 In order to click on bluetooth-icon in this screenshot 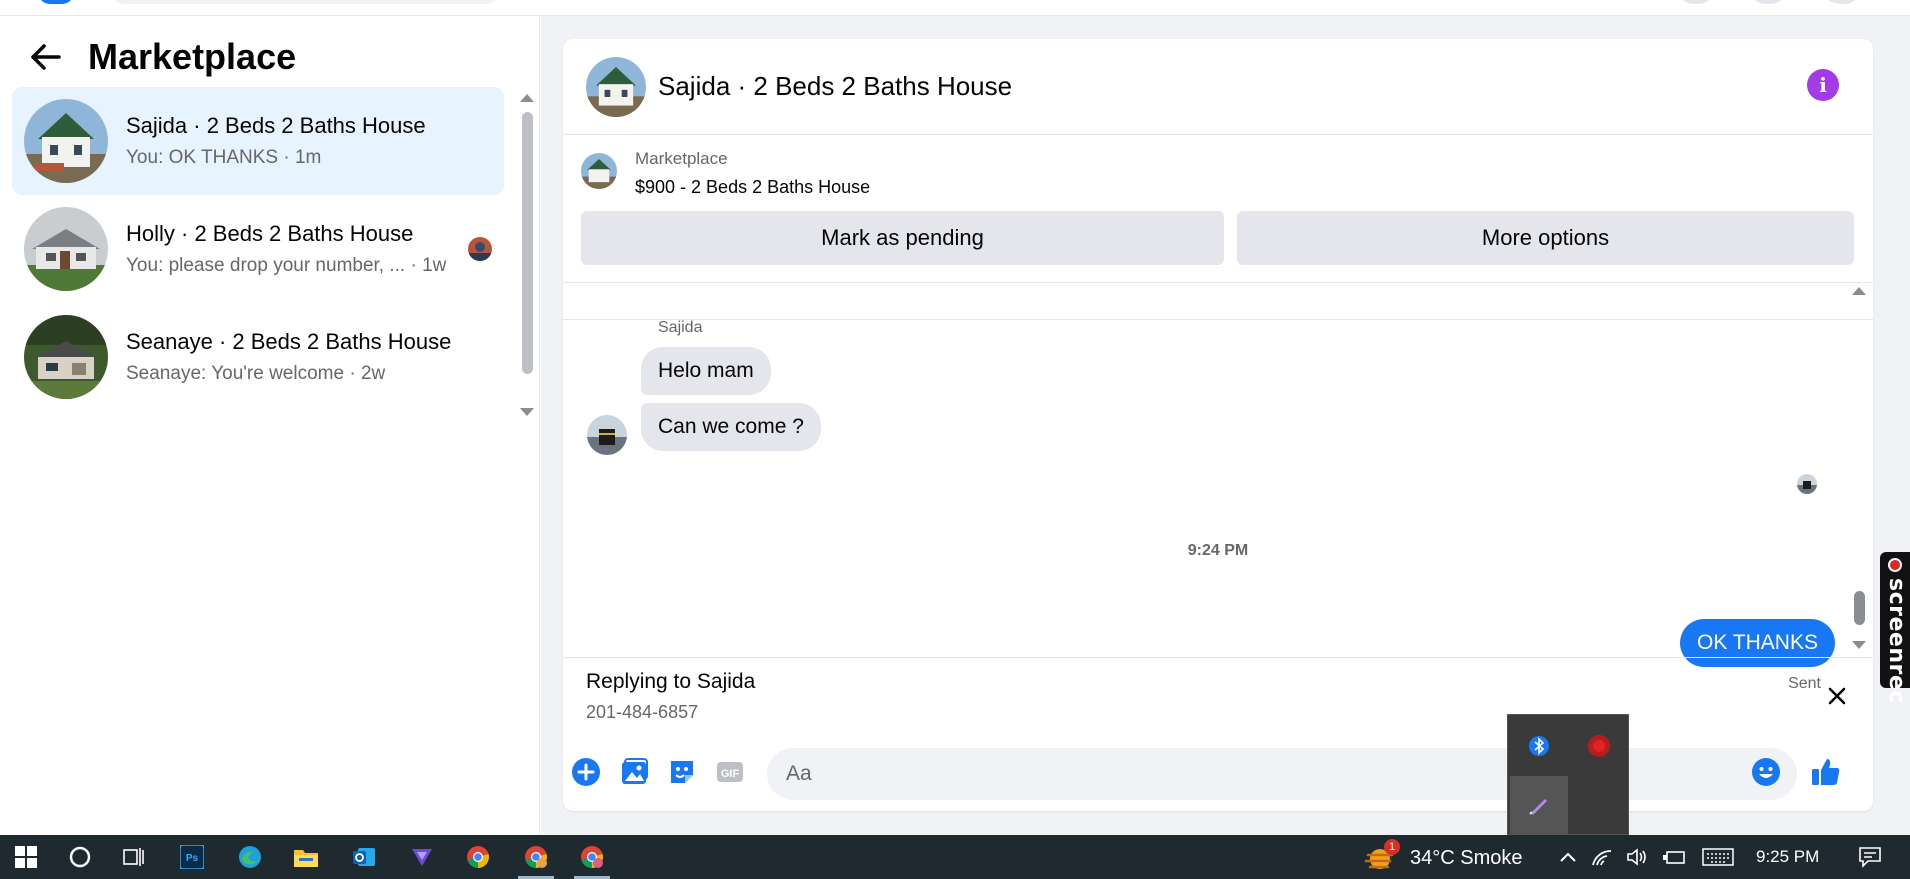, I will do `click(1539, 746)`.